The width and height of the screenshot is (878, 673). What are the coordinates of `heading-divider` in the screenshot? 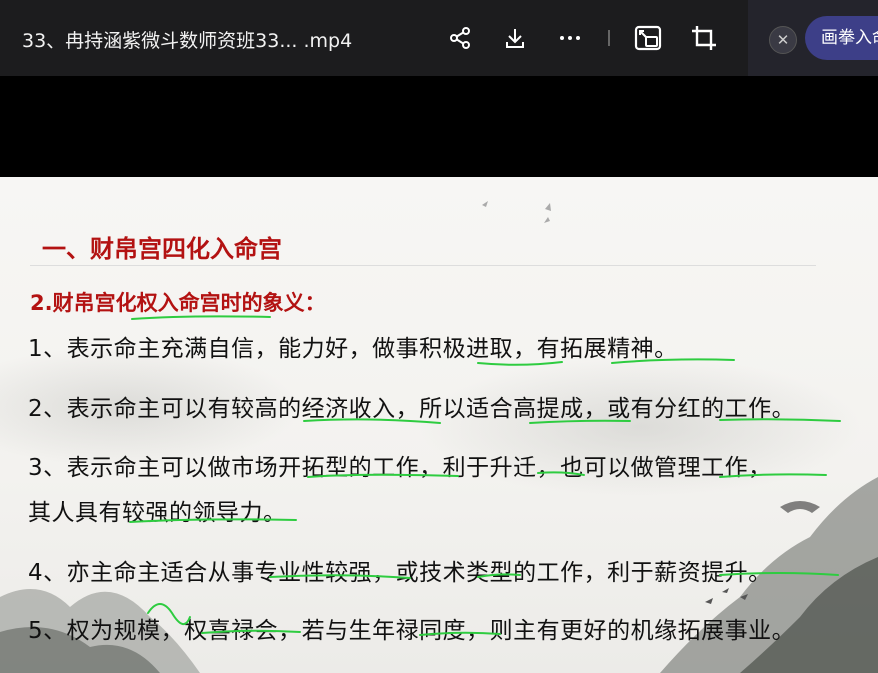 It's located at (423, 265).